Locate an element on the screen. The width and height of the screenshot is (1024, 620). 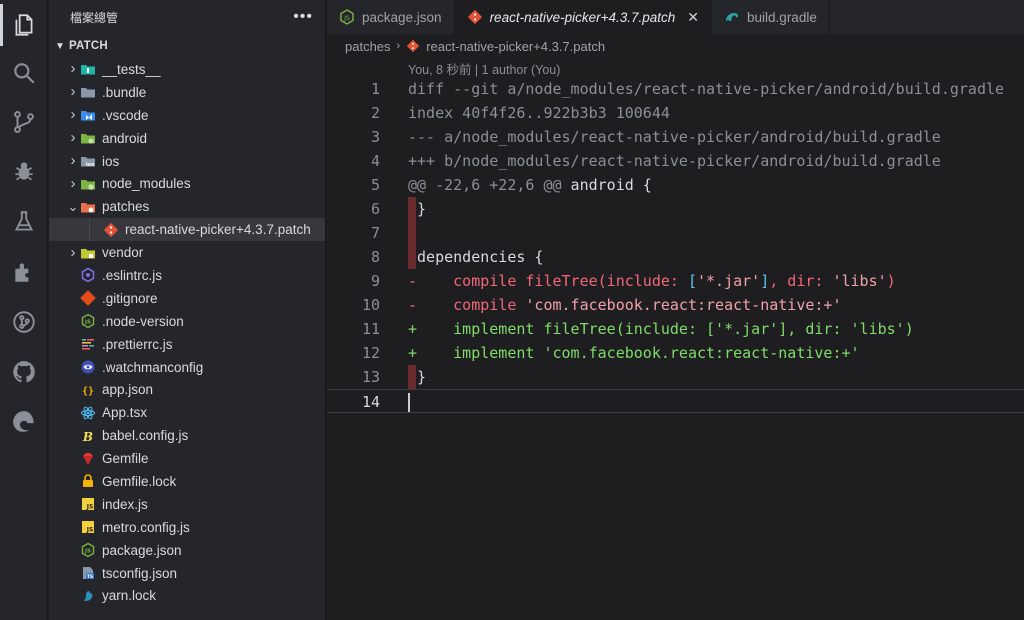
code-token: } is located at coordinates (417, 377).